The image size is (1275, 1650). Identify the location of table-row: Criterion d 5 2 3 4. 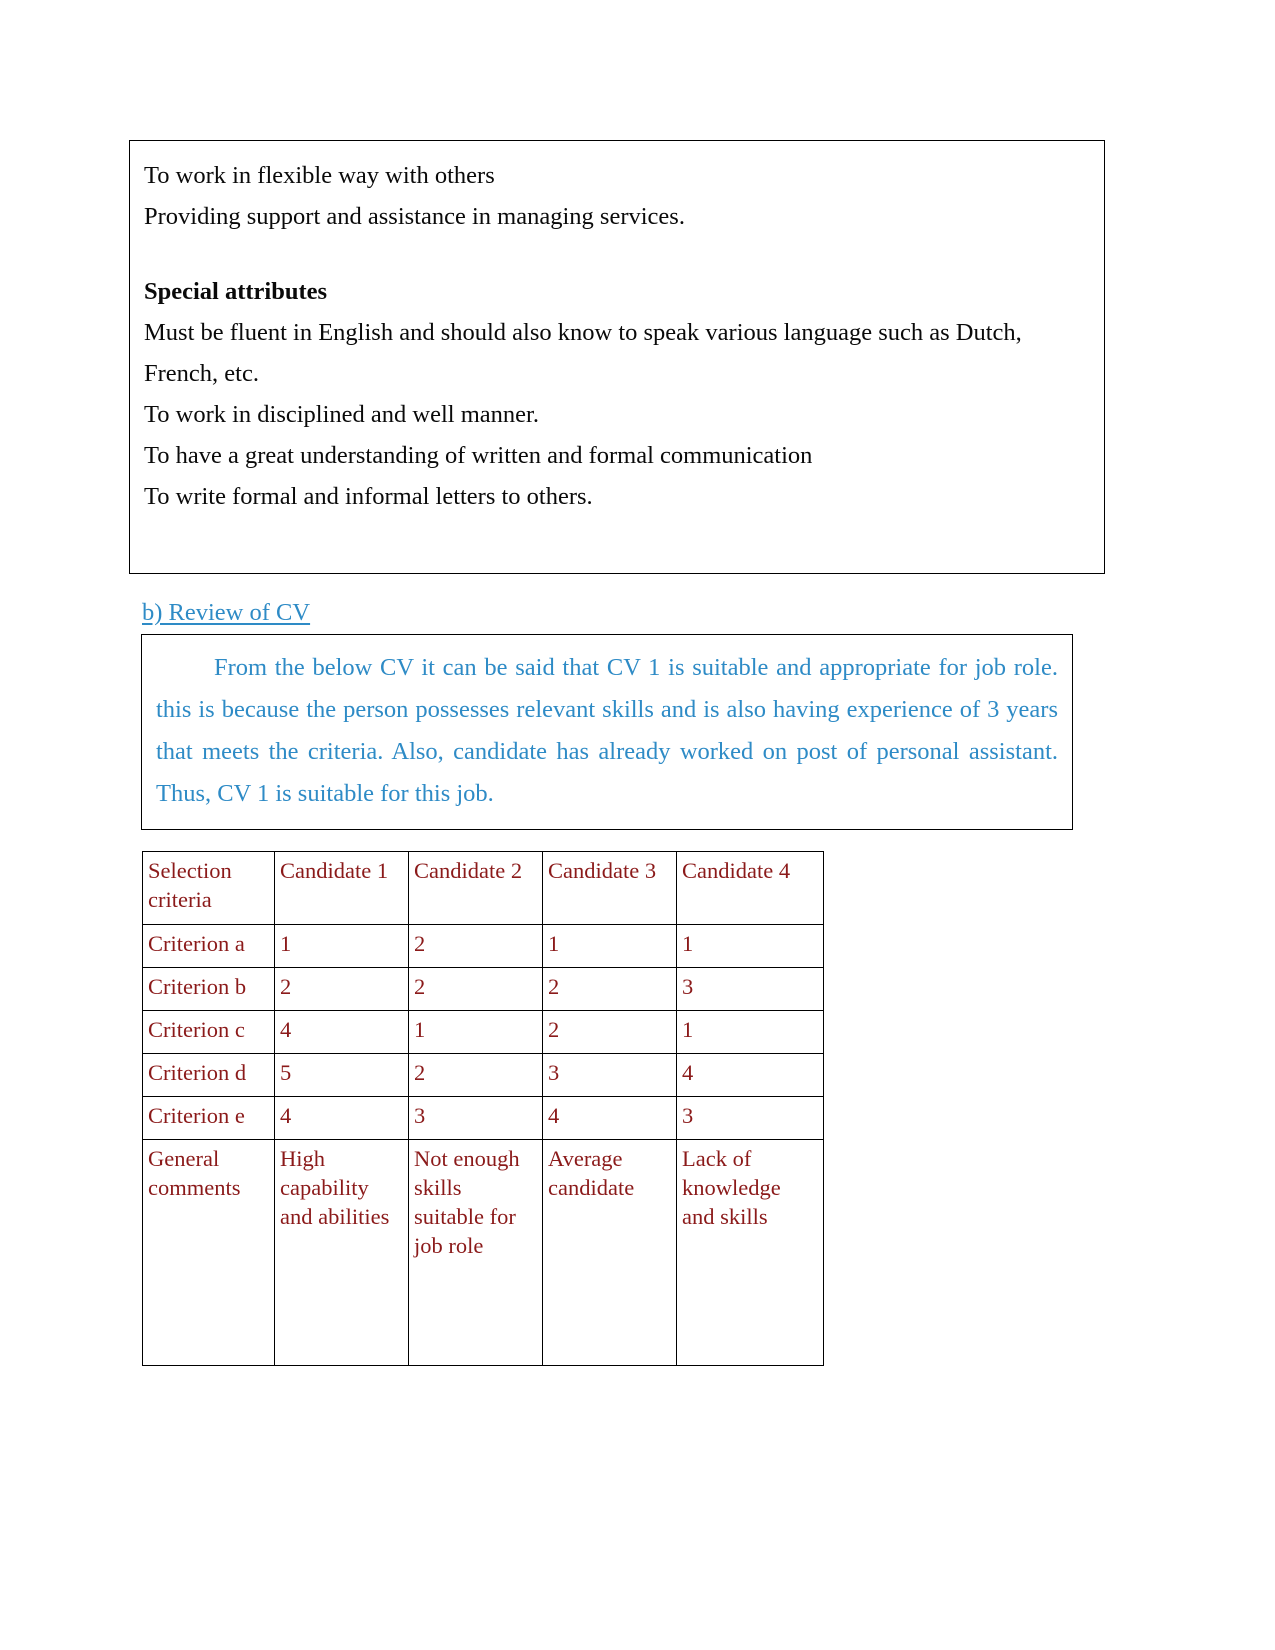
(483, 1075).